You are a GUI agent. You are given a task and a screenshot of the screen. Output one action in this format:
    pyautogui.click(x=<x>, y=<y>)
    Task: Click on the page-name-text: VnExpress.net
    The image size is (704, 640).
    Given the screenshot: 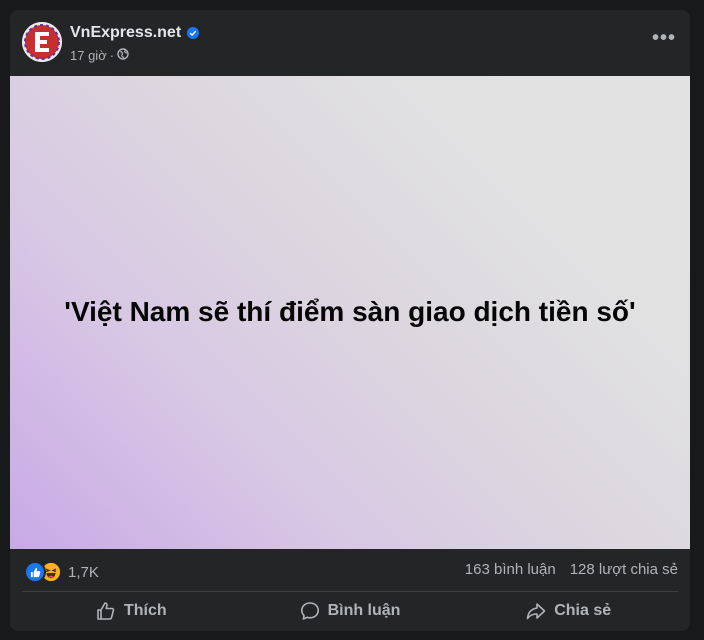 What is the action you would take?
    pyautogui.click(x=125, y=33)
    